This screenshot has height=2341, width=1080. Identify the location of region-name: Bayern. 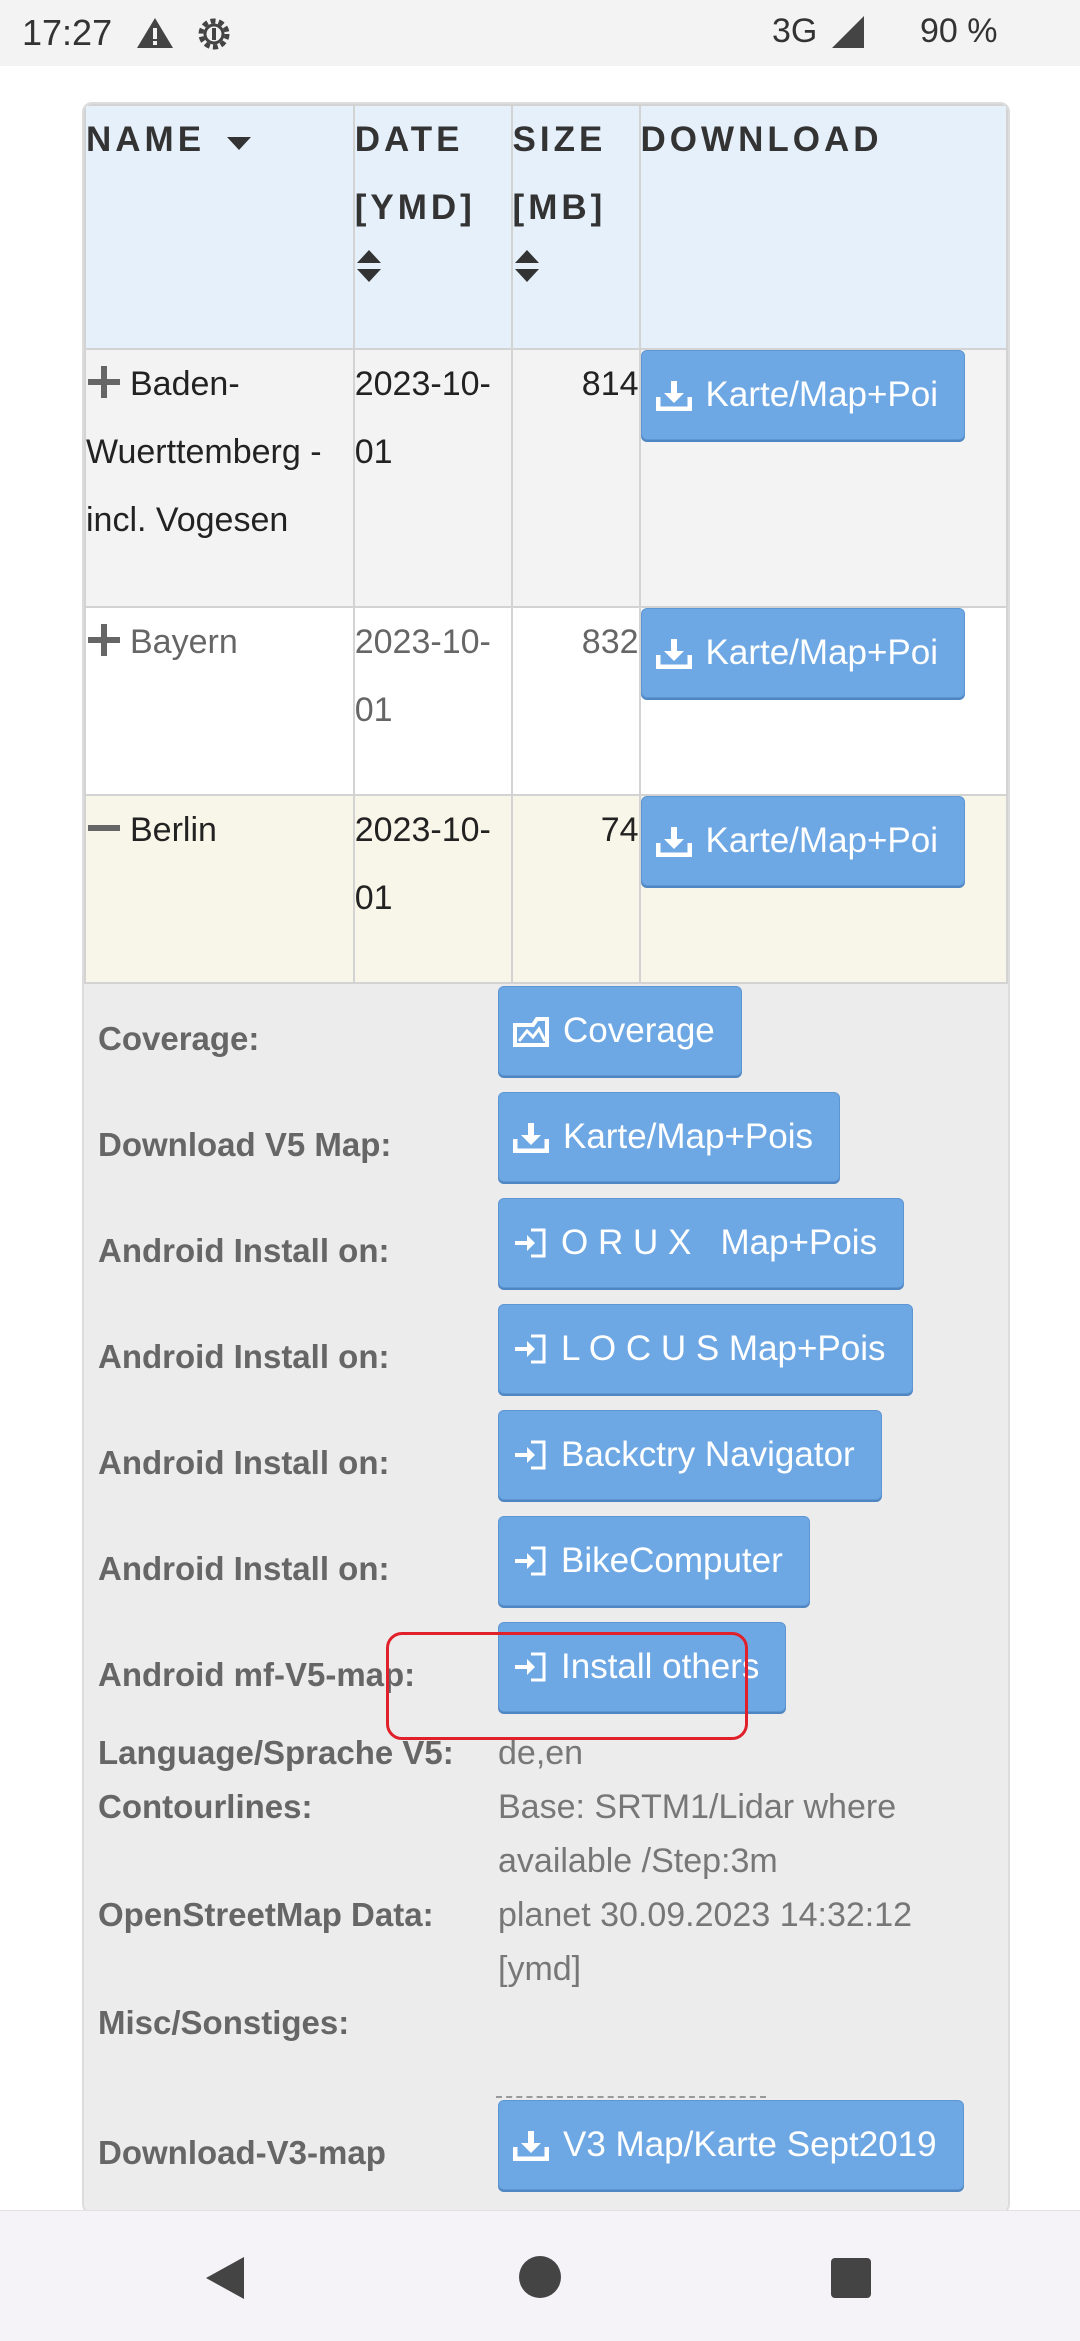
(184, 642).